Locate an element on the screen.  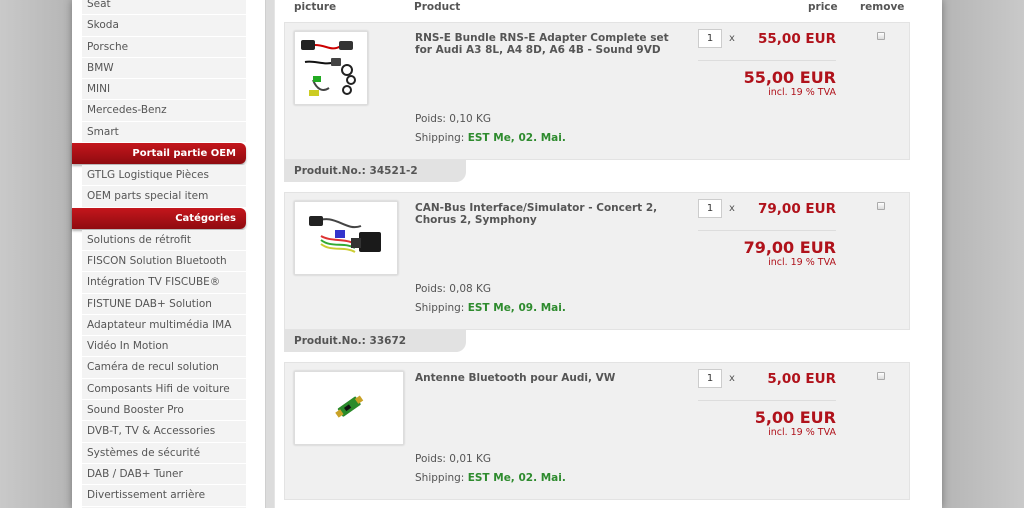
sidebar-item-video-in-motion: Vidéo In Motion is located at coordinates (164, 347).